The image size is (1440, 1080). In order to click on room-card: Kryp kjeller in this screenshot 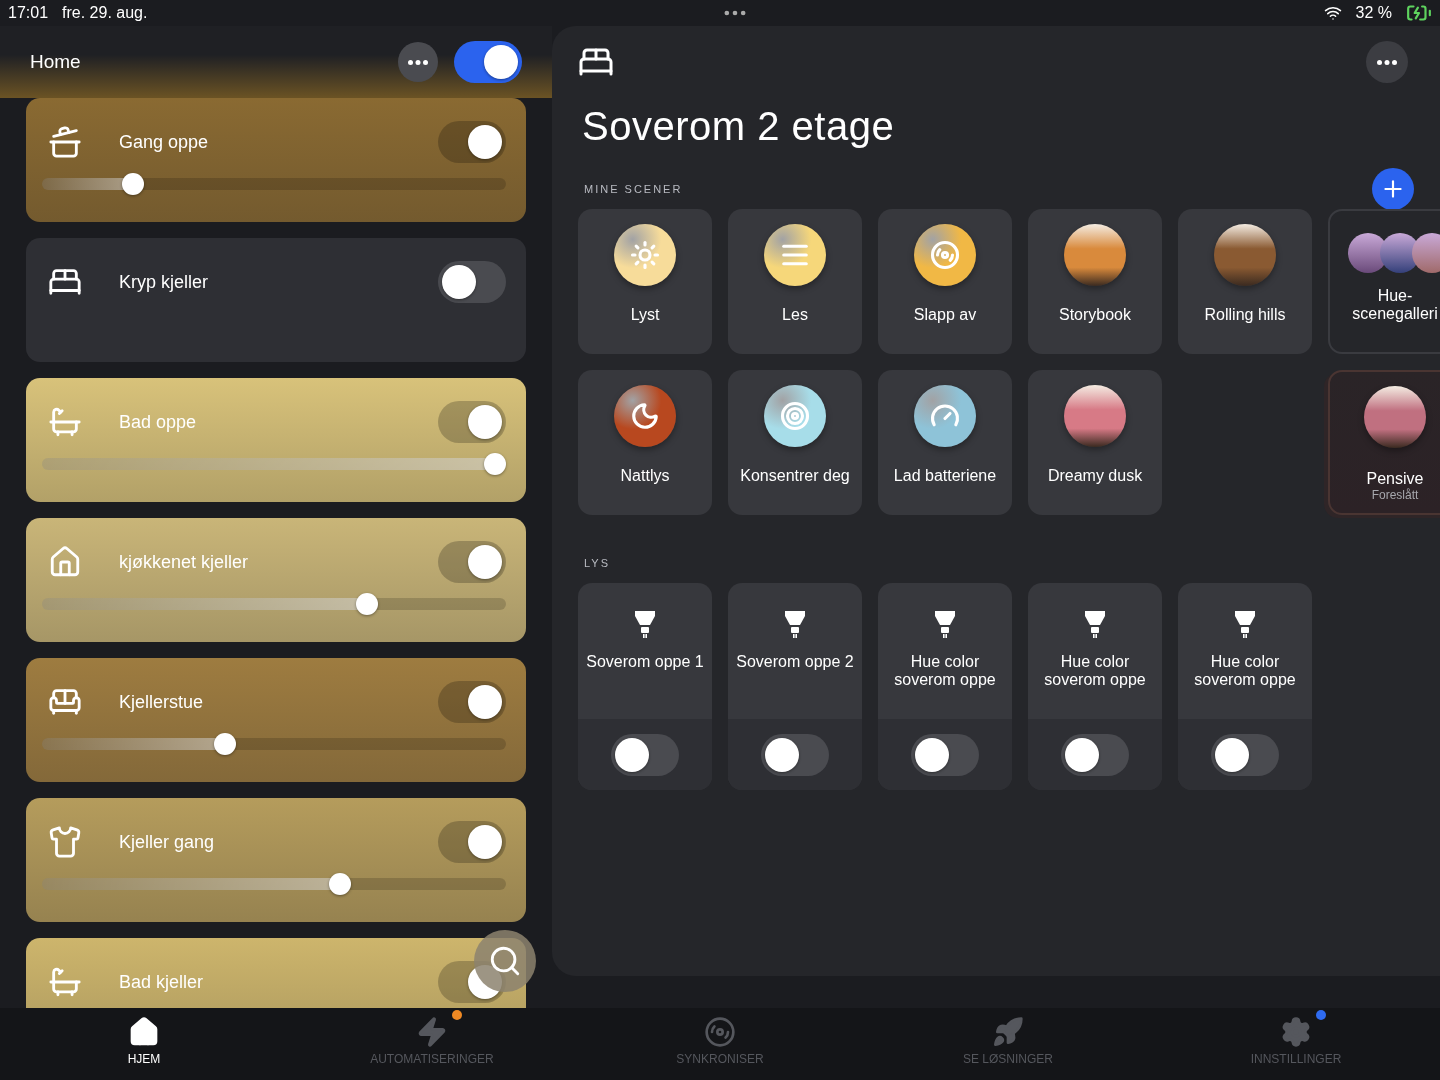, I will do `click(276, 300)`.